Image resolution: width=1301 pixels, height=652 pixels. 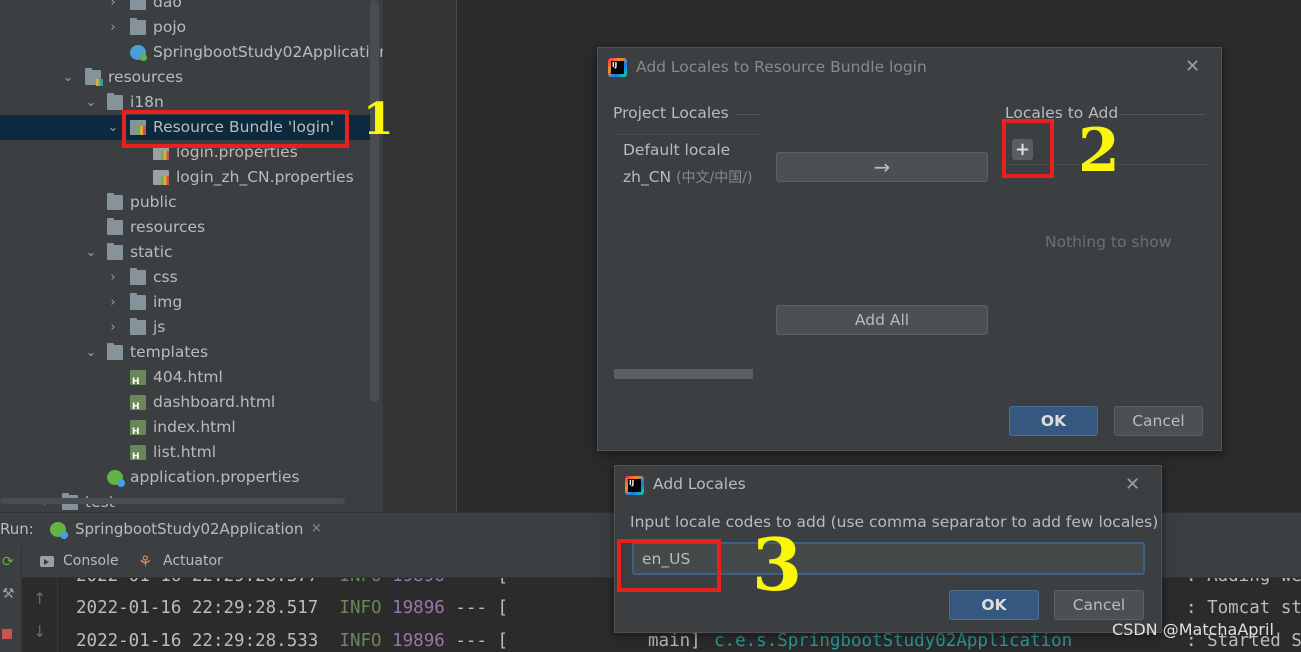 What do you see at coordinates (186, 252) in the screenshot?
I see `tree-item: ⌄ static` at bounding box center [186, 252].